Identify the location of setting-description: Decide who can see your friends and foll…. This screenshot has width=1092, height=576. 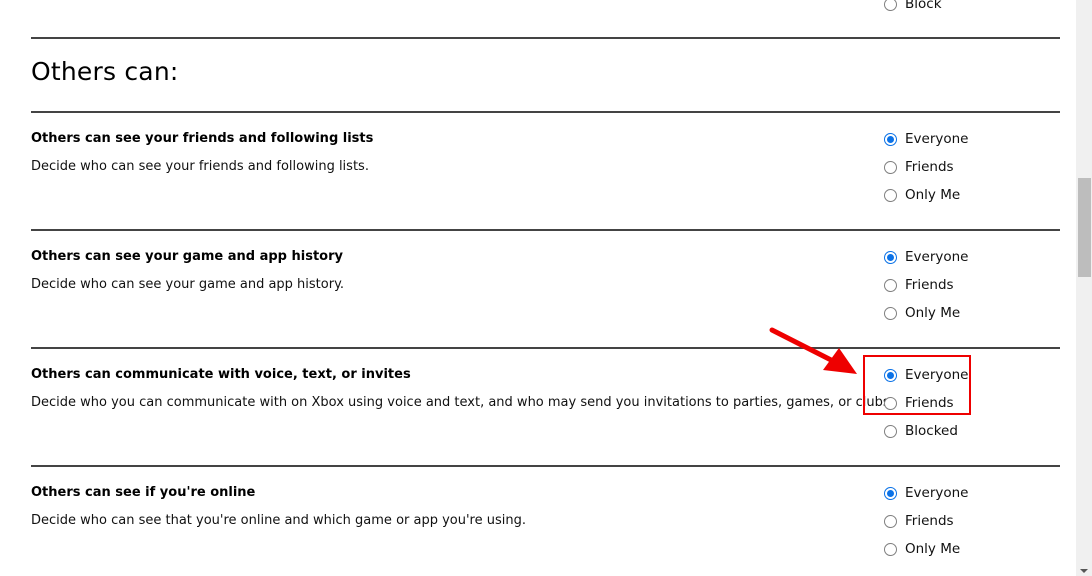
(200, 166).